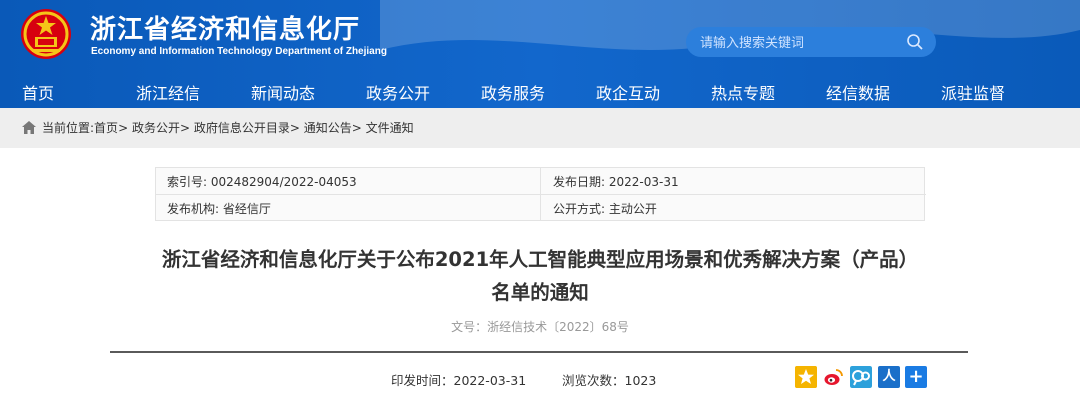  Describe the element at coordinates (973, 92) in the screenshot. I see `nav-item-supervision: 派驻监督` at that location.